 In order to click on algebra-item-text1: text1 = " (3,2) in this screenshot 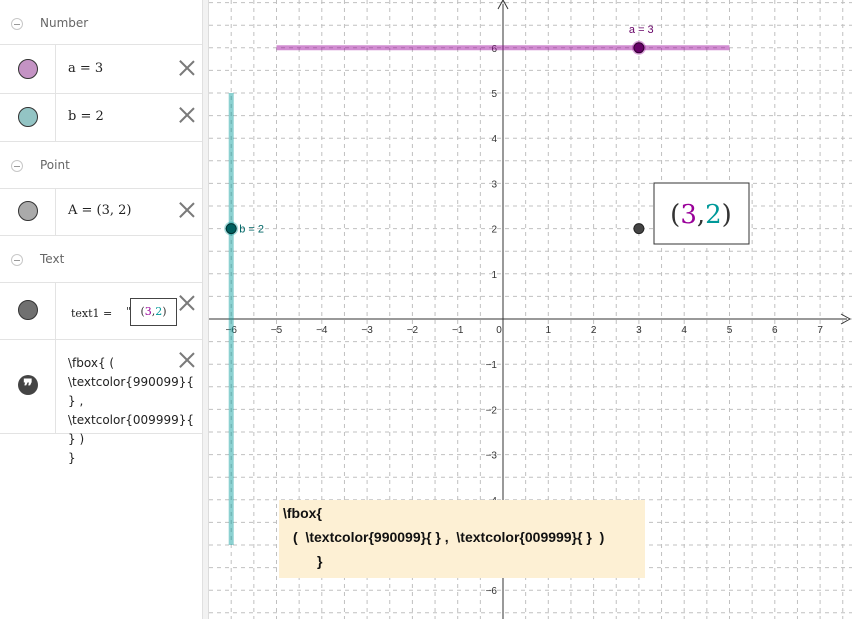, I will do `click(101, 311)`.